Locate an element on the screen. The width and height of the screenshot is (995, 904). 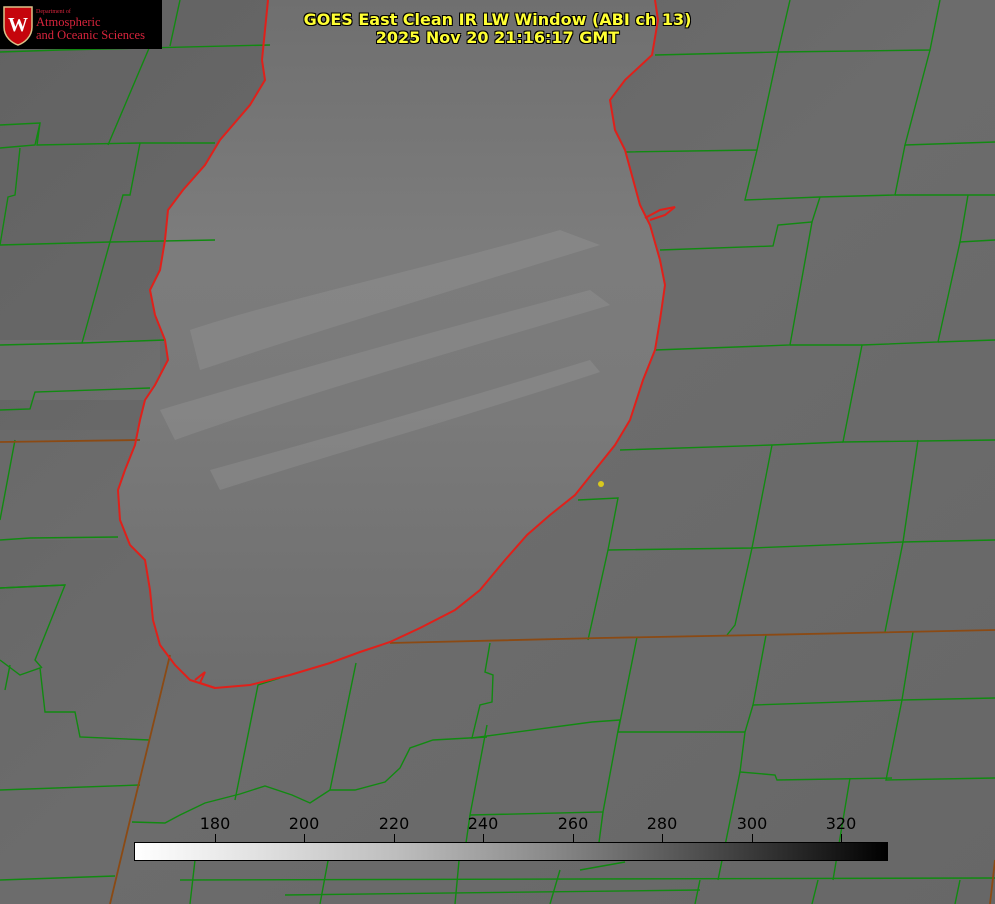
colorbar-tick-label: 240 is located at coordinates (483, 823).